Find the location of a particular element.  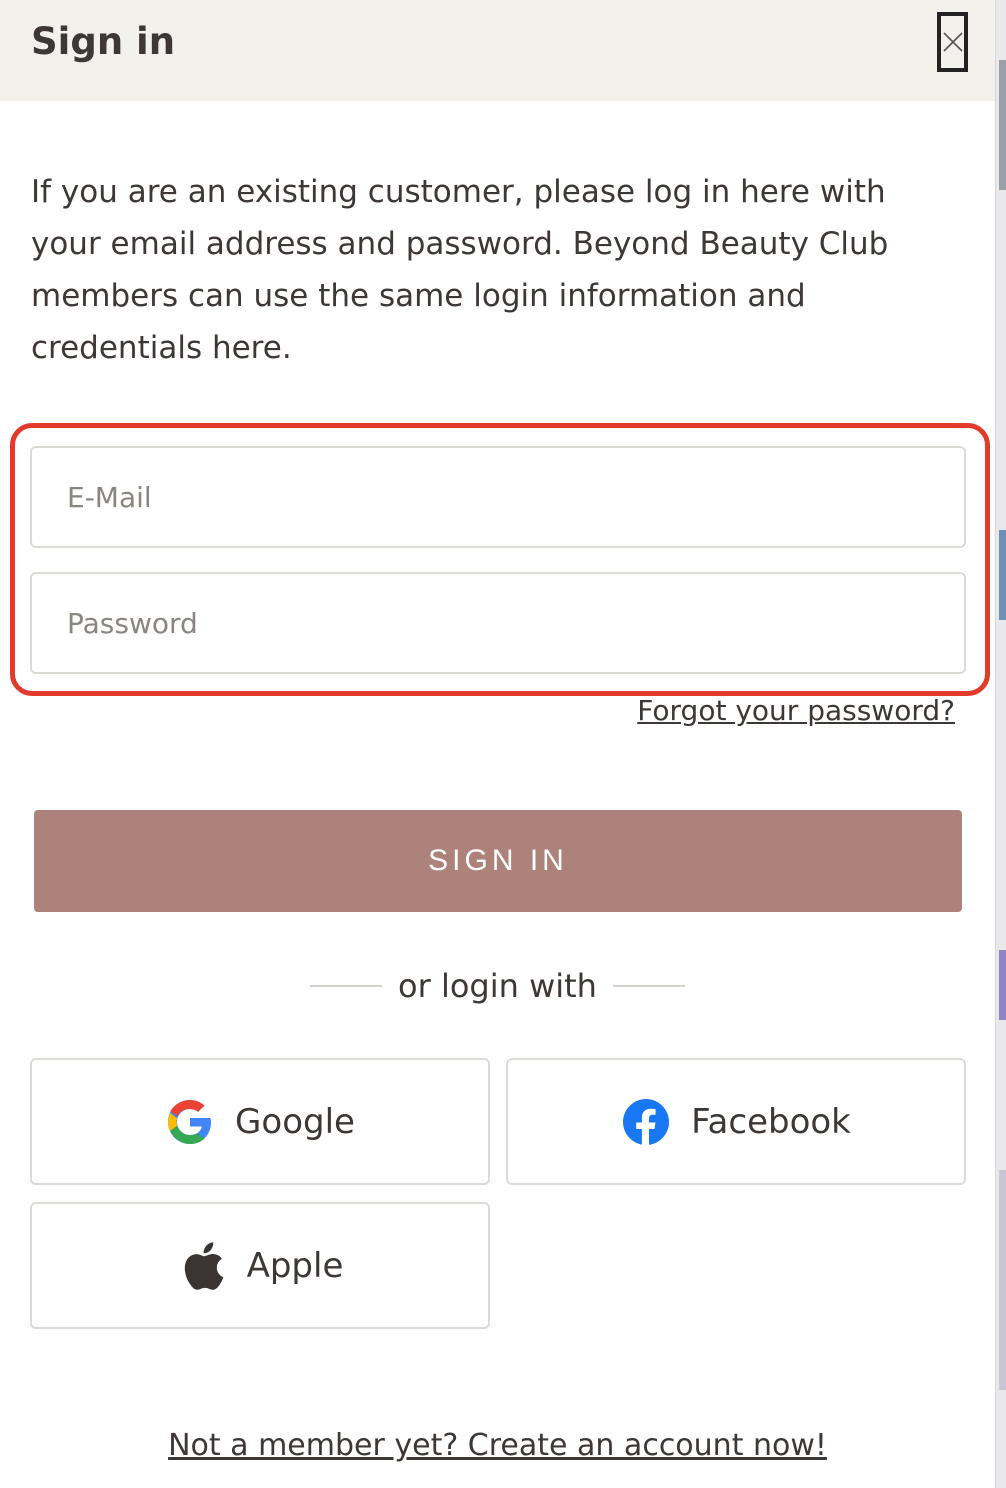

close-button is located at coordinates (952, 42).